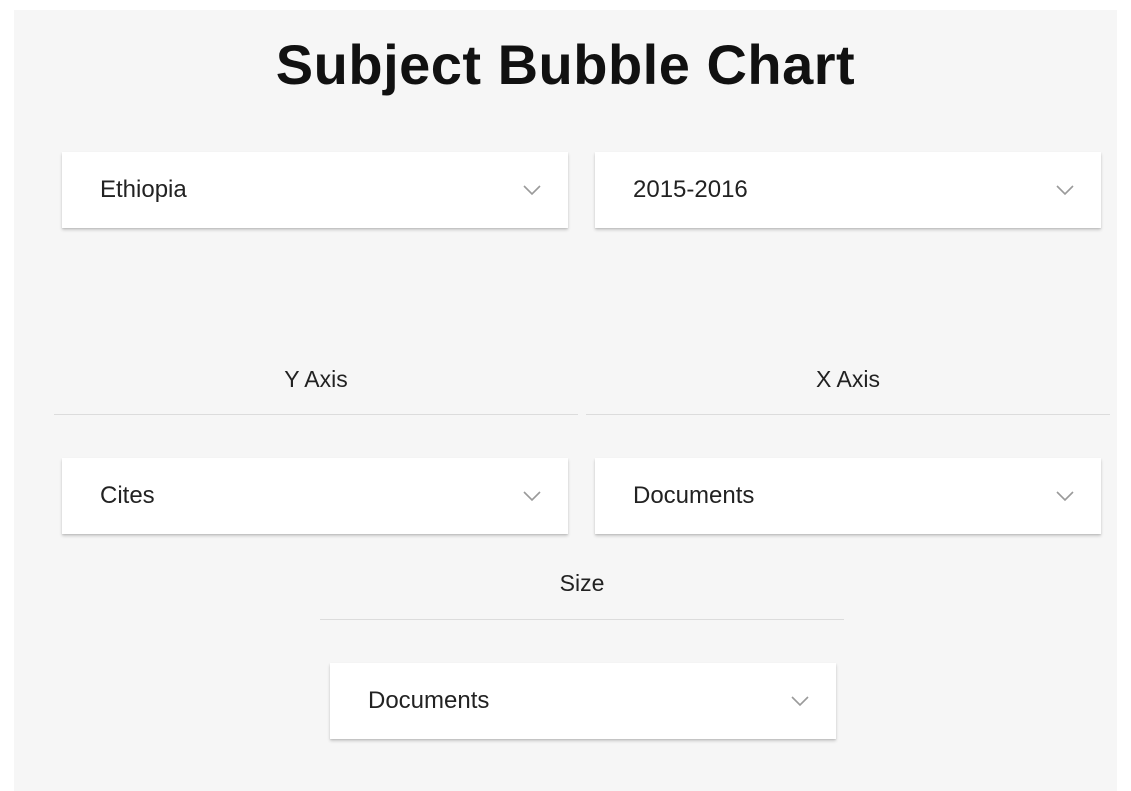 The height and width of the screenshot is (791, 1131). Describe the element at coordinates (694, 495) in the screenshot. I see `x-axis-select-value: Documents` at that location.